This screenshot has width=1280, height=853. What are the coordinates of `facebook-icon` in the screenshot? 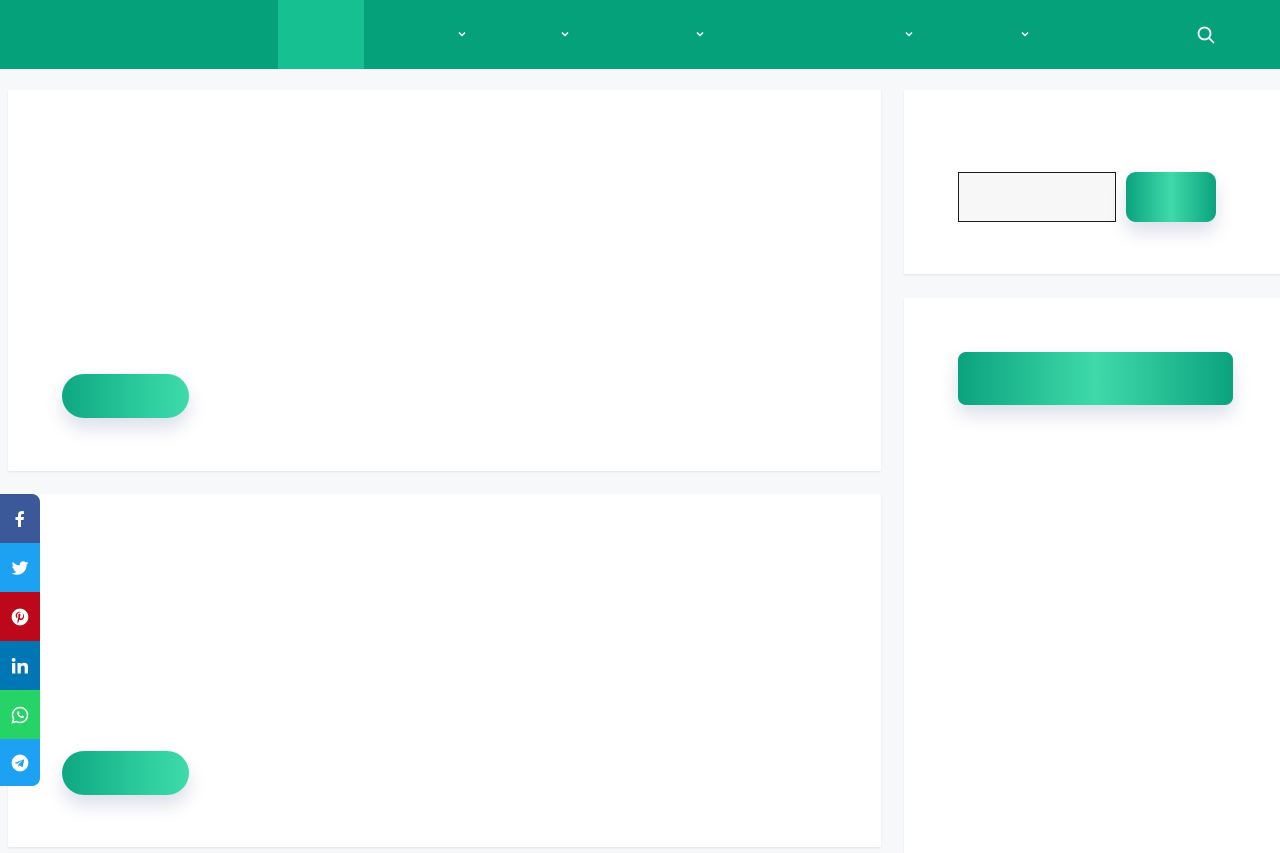 It's located at (19, 518).